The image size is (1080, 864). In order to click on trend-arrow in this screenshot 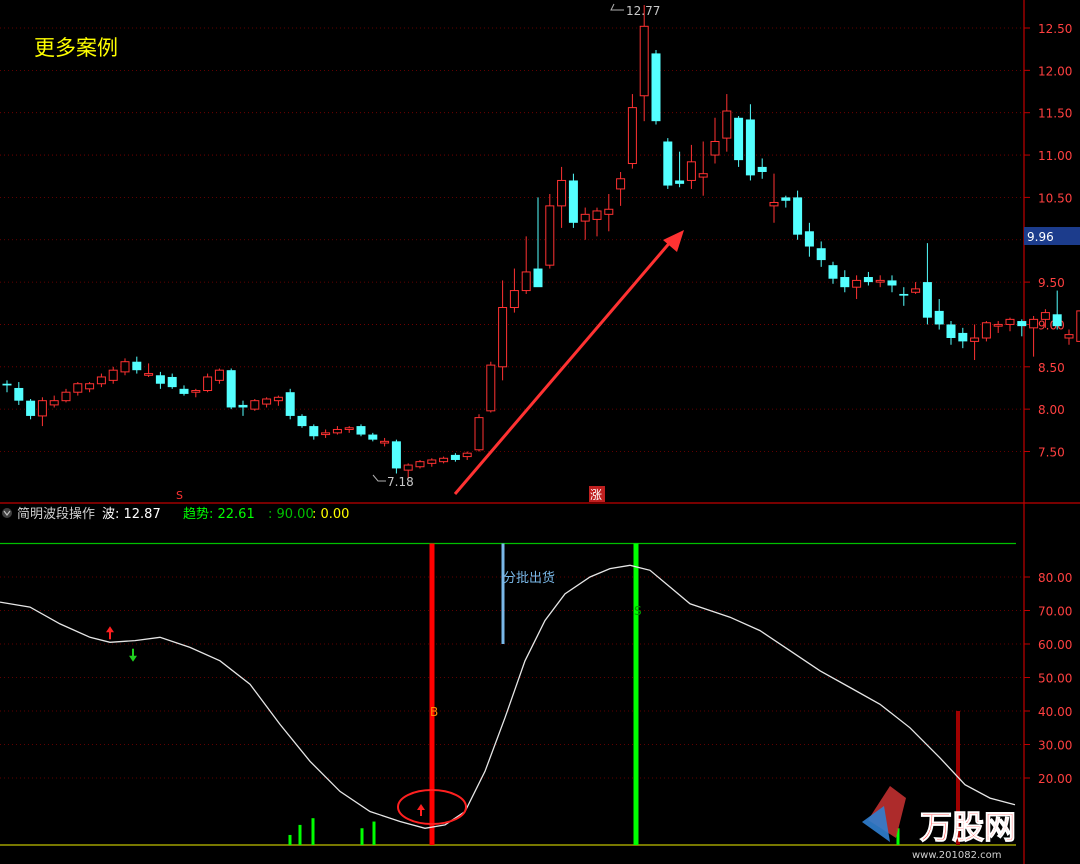, I will do `click(568, 362)`.